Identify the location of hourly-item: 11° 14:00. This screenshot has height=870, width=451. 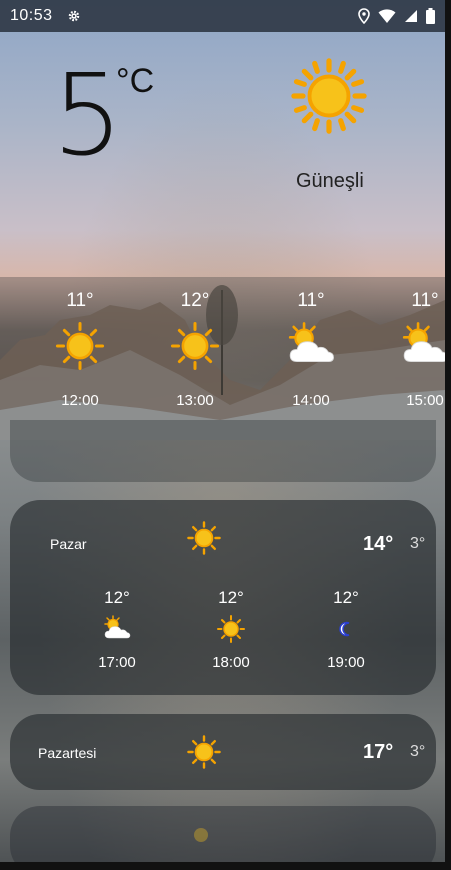
(311, 349).